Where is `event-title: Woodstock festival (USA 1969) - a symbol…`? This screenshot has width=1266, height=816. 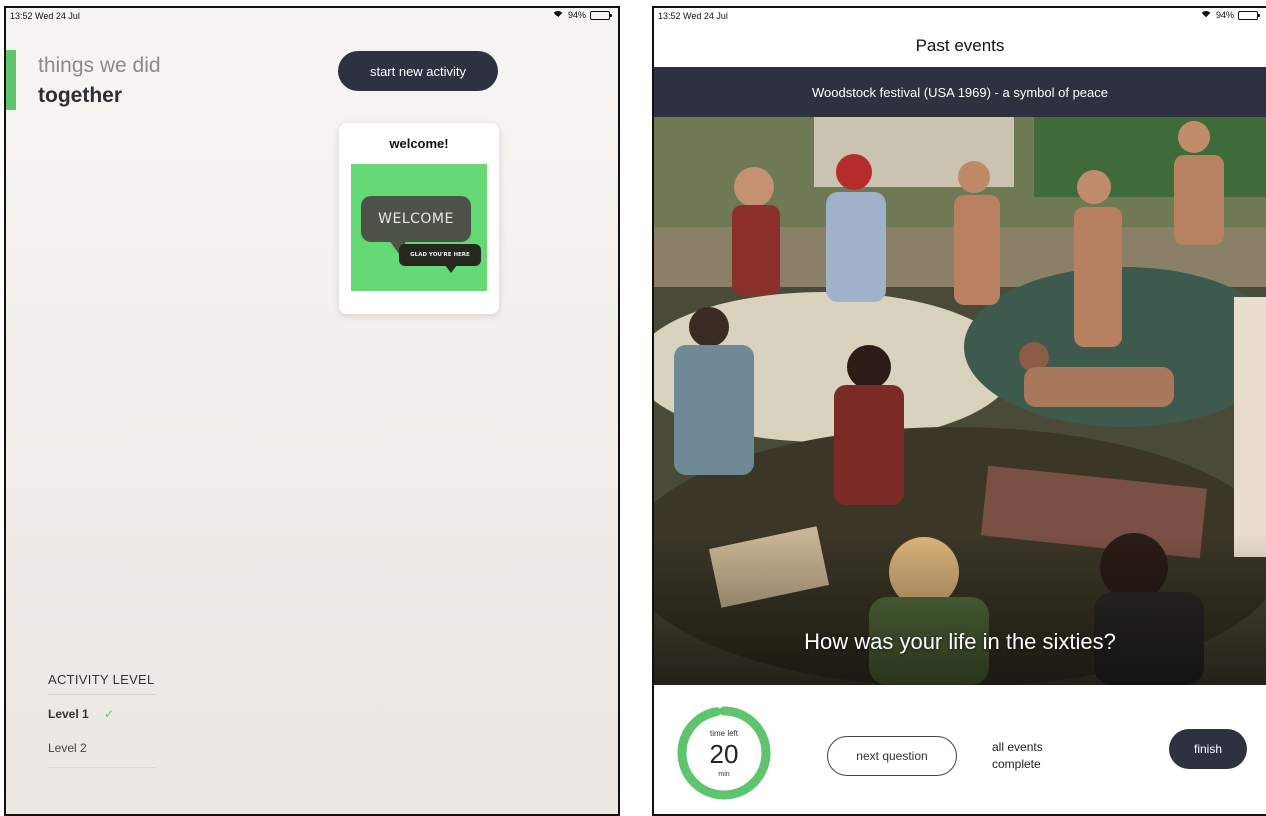
event-title: Woodstock festival (USA 1969) - a symbol… is located at coordinates (959, 92).